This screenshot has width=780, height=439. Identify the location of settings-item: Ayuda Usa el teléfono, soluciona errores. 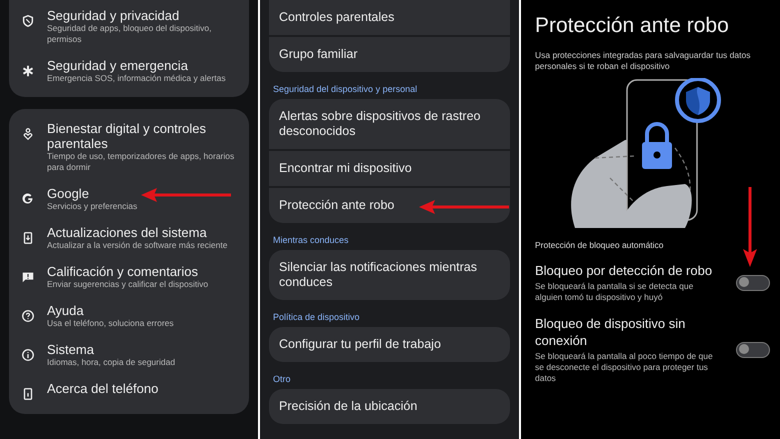
(129, 316).